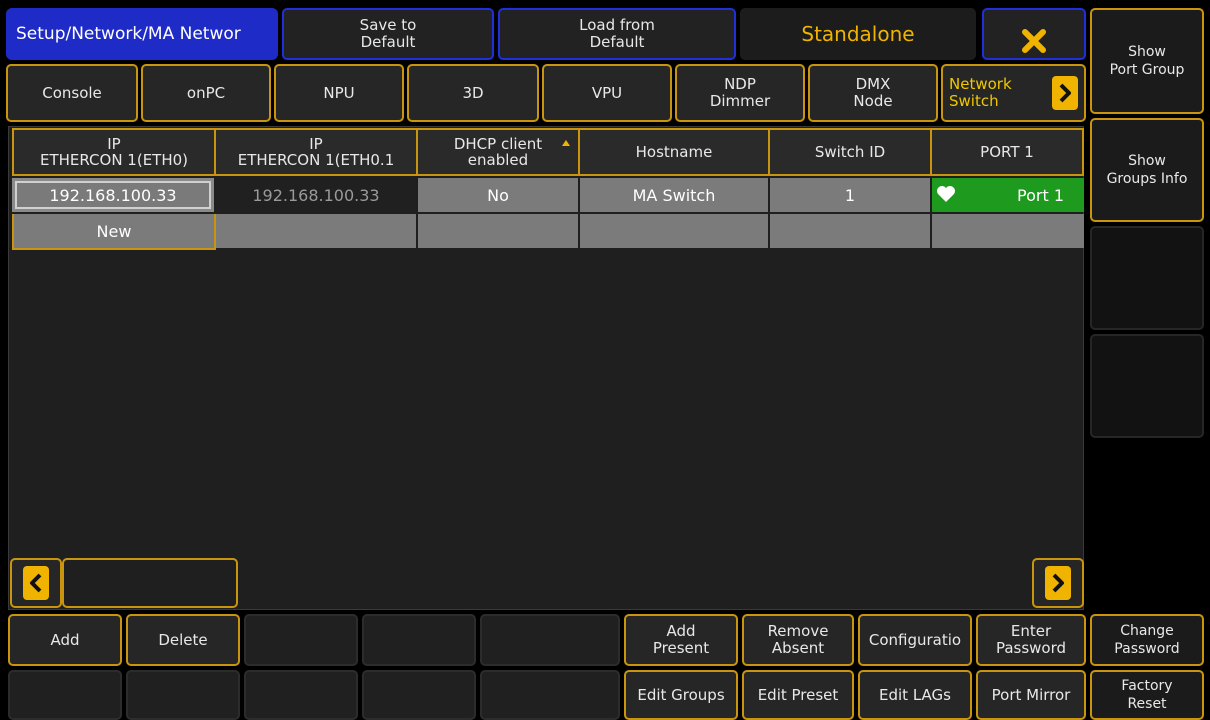 The width and height of the screenshot is (1210, 720). What do you see at coordinates (675, 195) in the screenshot?
I see `cell-hostname: MA Switch` at bounding box center [675, 195].